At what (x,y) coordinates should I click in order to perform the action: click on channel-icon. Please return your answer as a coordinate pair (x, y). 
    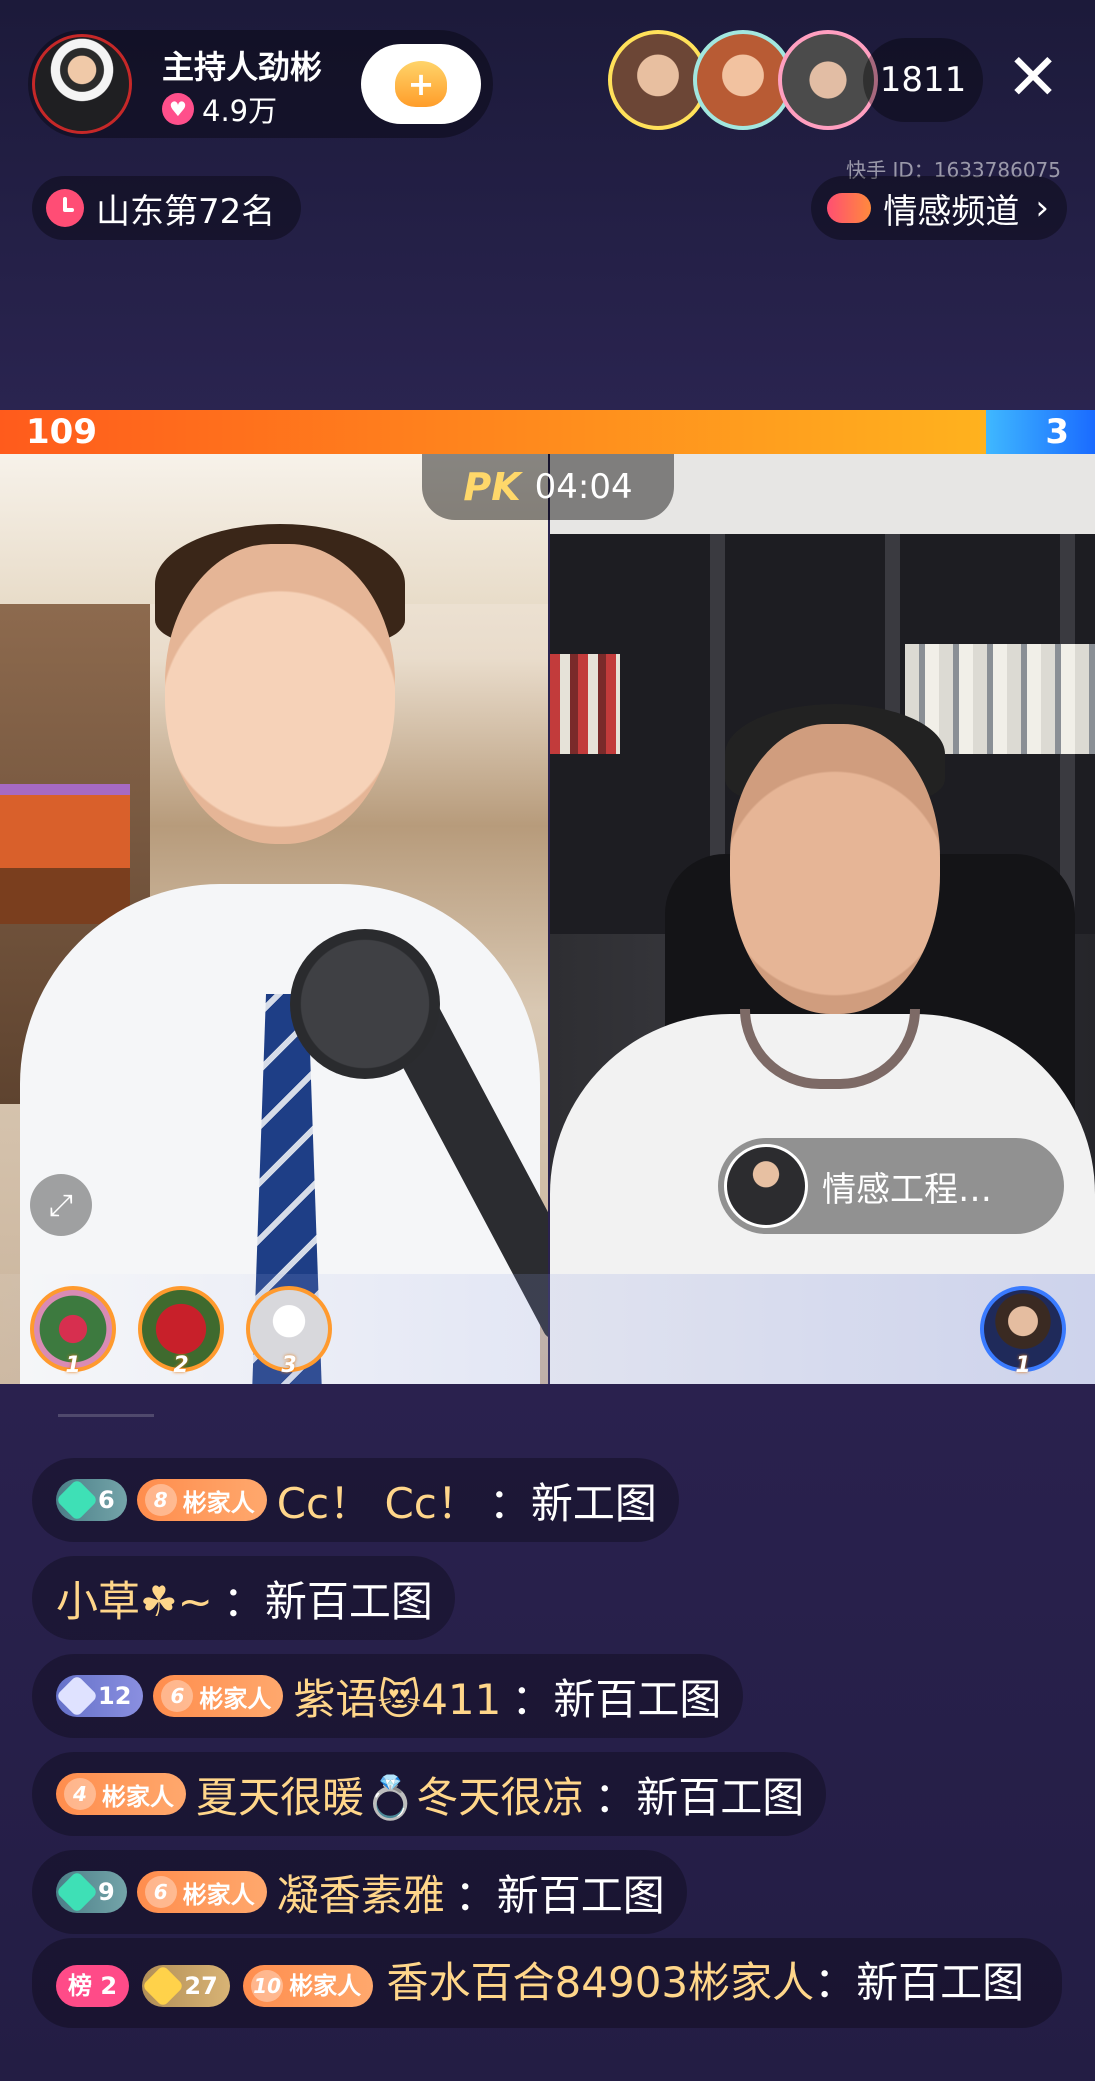
    Looking at the image, I should click on (849, 208).